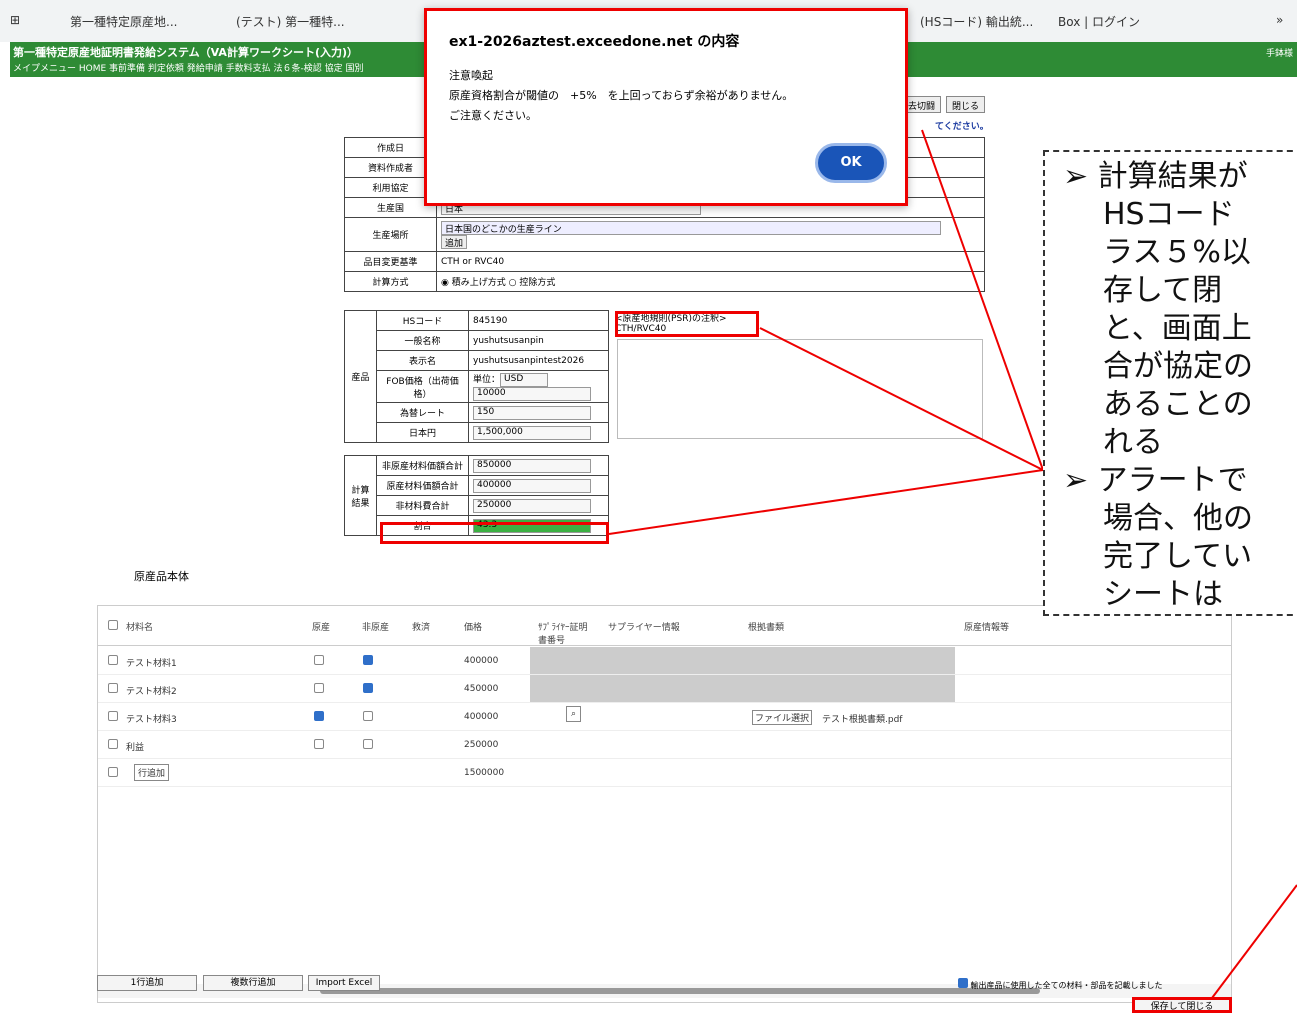 The image size is (1297, 1014). I want to click on note-line: HSコード, so click(1169, 214).